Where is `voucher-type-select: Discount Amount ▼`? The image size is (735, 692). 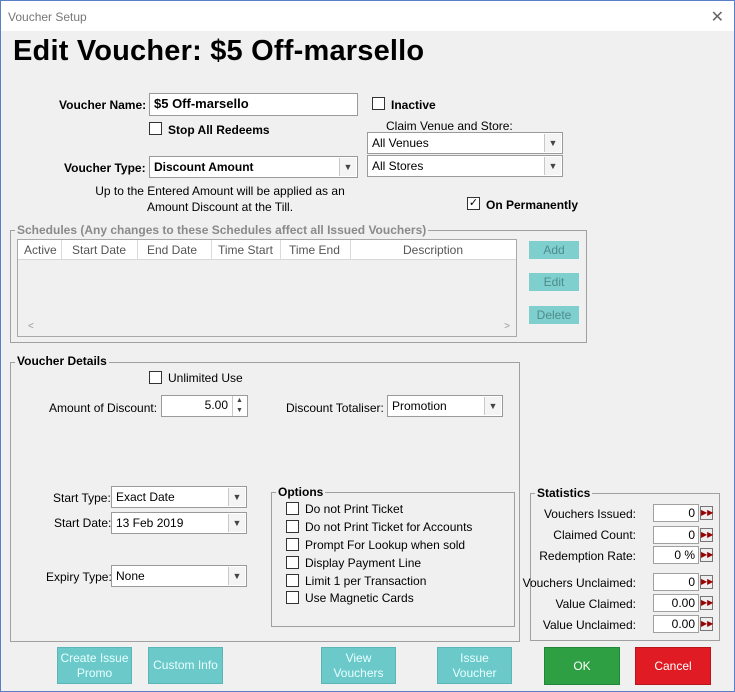
voucher-type-select: Discount Amount ▼ is located at coordinates (253, 167).